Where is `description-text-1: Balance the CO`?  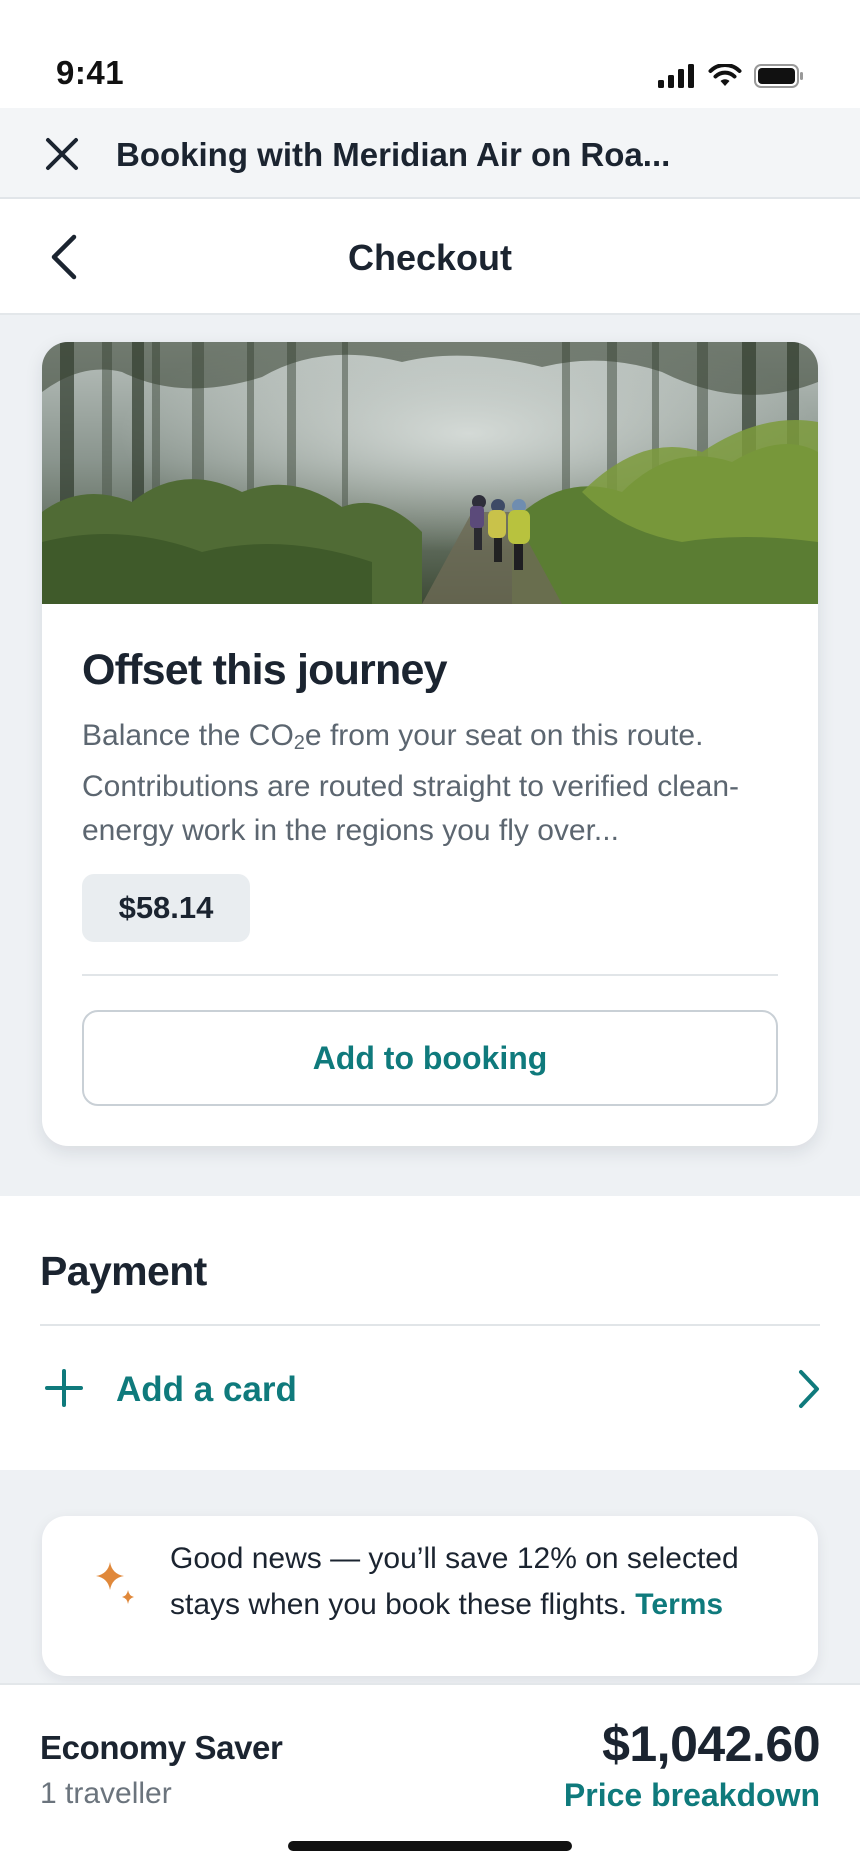
description-text-1: Balance the CO is located at coordinates (188, 735).